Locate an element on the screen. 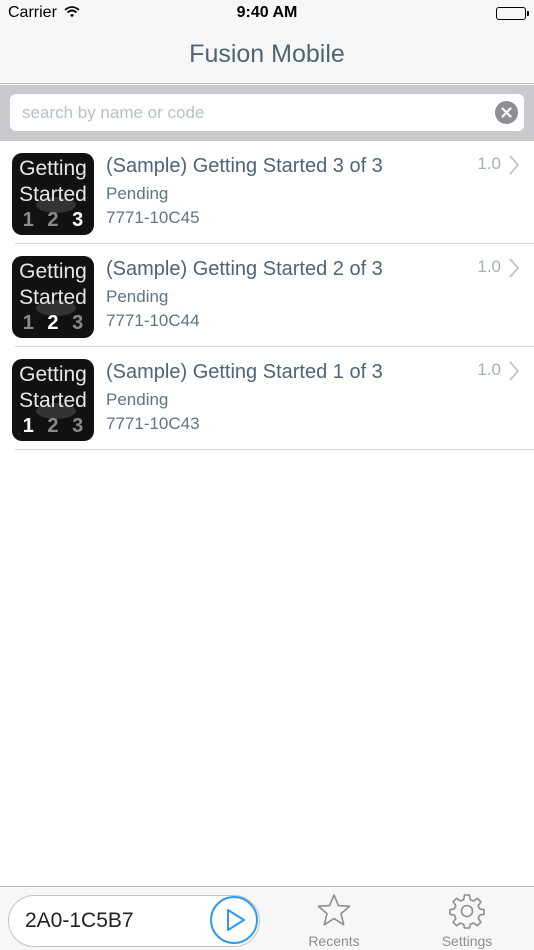 The height and width of the screenshot is (950, 534). navigation-bar: Fusion Mobile is located at coordinates (267, 56).